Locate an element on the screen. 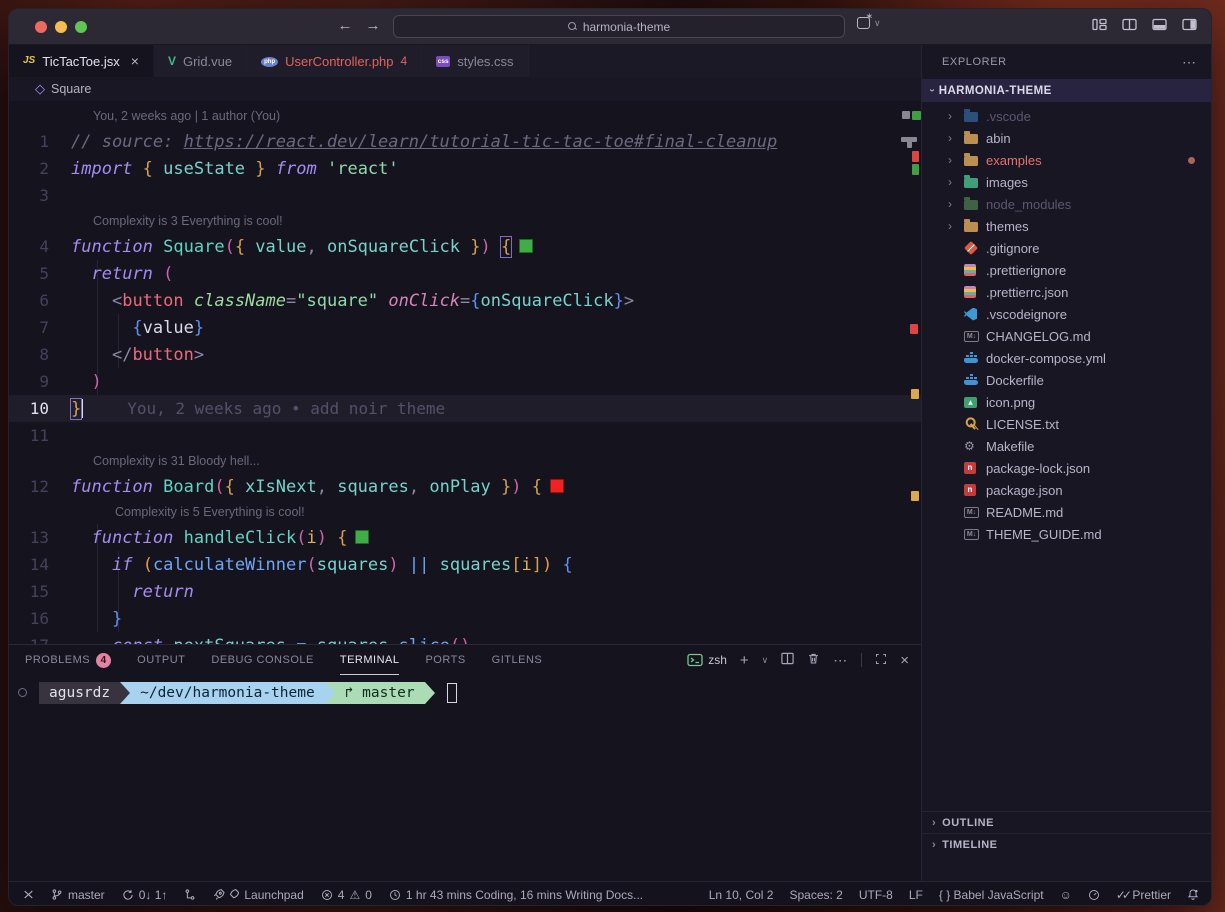 The width and height of the screenshot is (1225, 912). notifications is located at coordinates (1193, 894).